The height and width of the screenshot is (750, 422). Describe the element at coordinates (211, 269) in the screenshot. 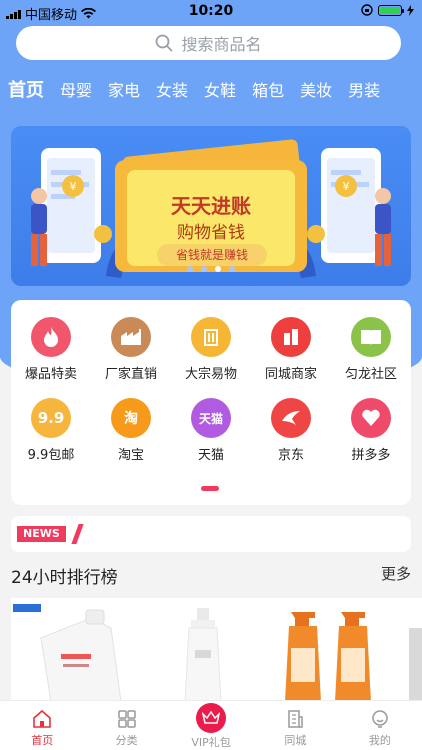

I see `banner-pagination` at that location.